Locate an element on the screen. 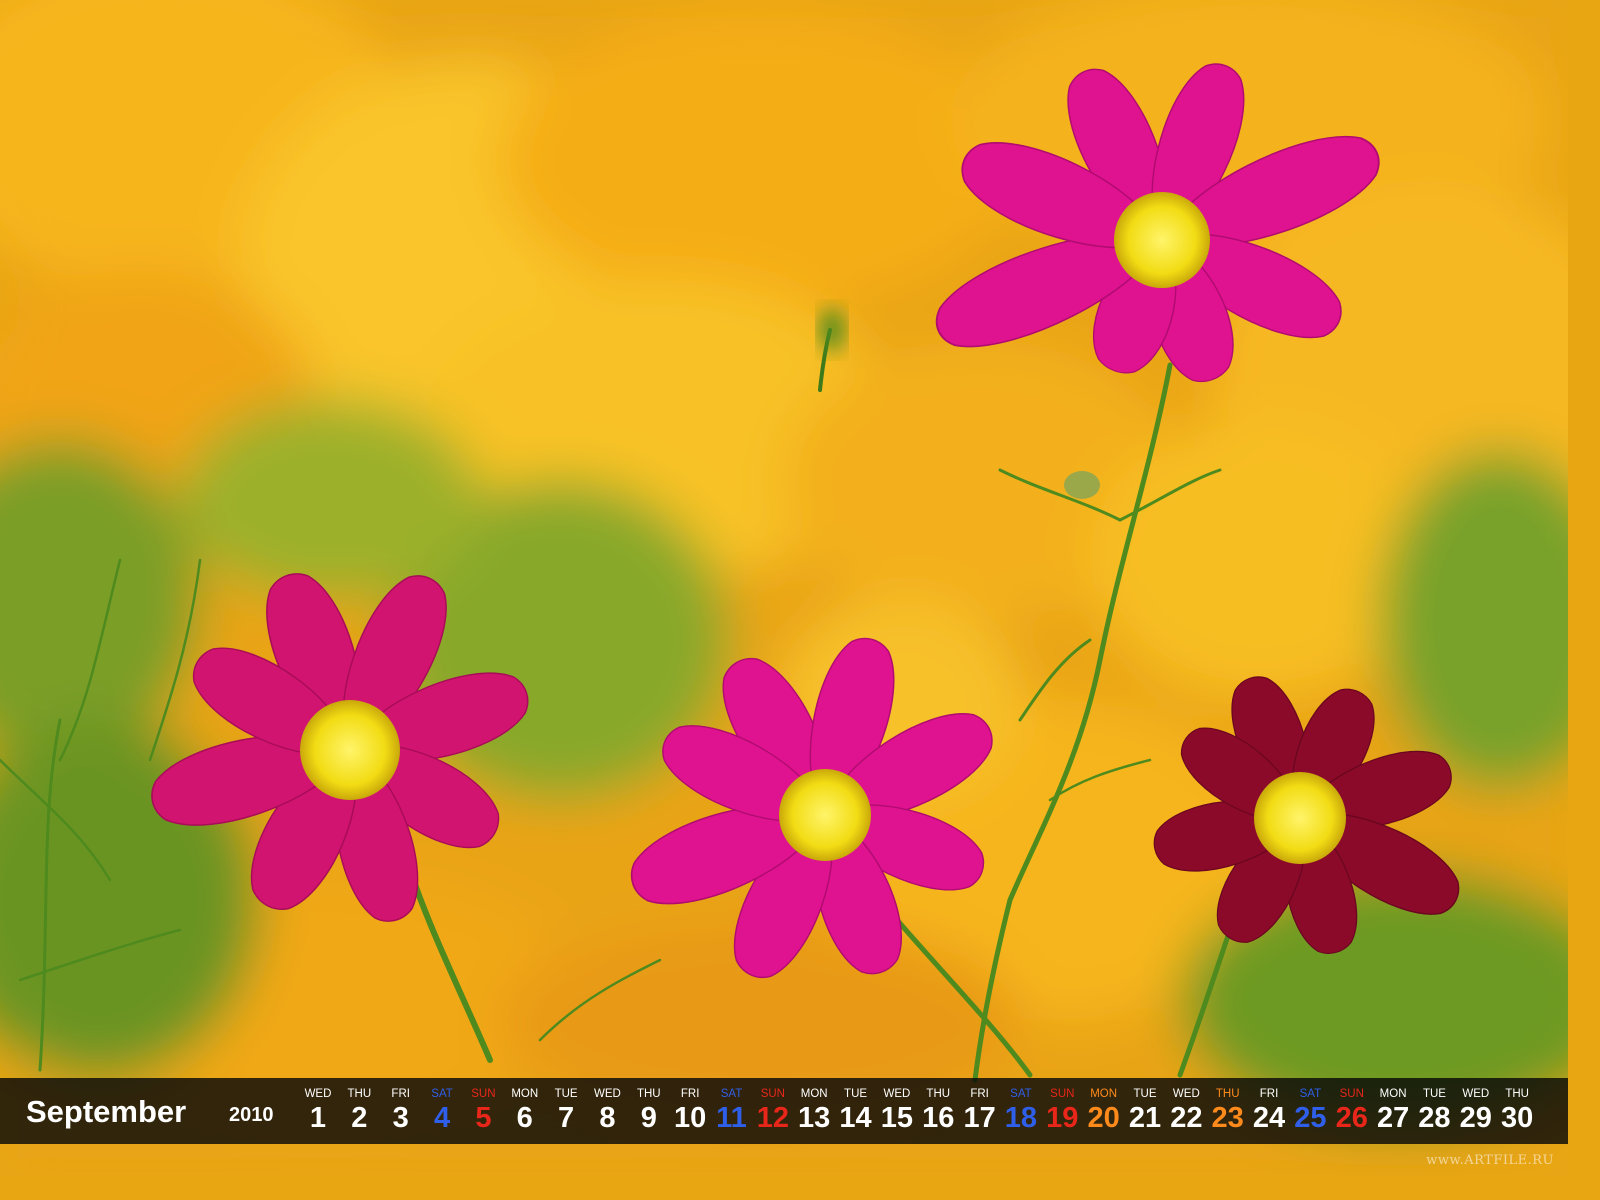  calendar-day: TUE 14 is located at coordinates (856, 1111).